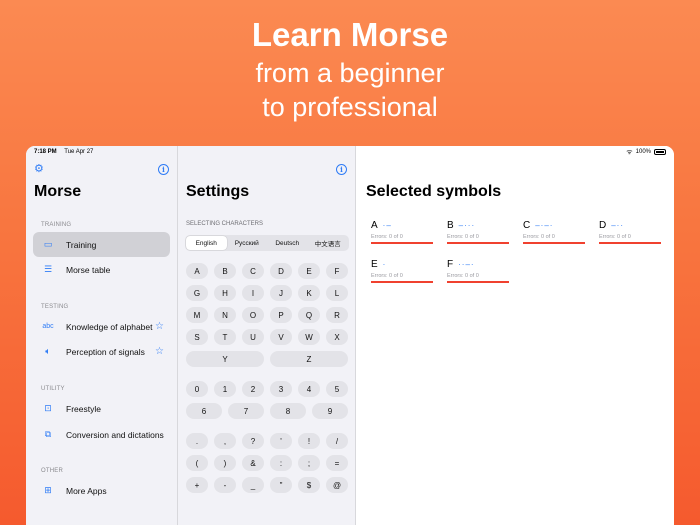 This screenshot has height=525, width=700. What do you see at coordinates (253, 337) in the screenshot?
I see `letter-key: U` at bounding box center [253, 337].